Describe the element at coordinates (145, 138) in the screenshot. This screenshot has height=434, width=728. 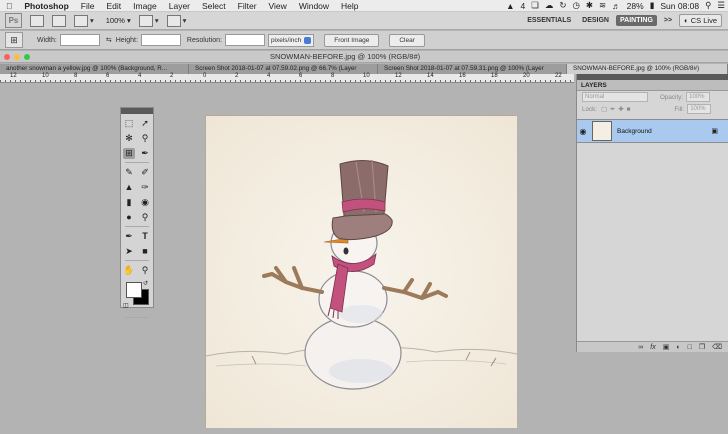
I see `quick-selection-tool-icon: ⚲` at that location.